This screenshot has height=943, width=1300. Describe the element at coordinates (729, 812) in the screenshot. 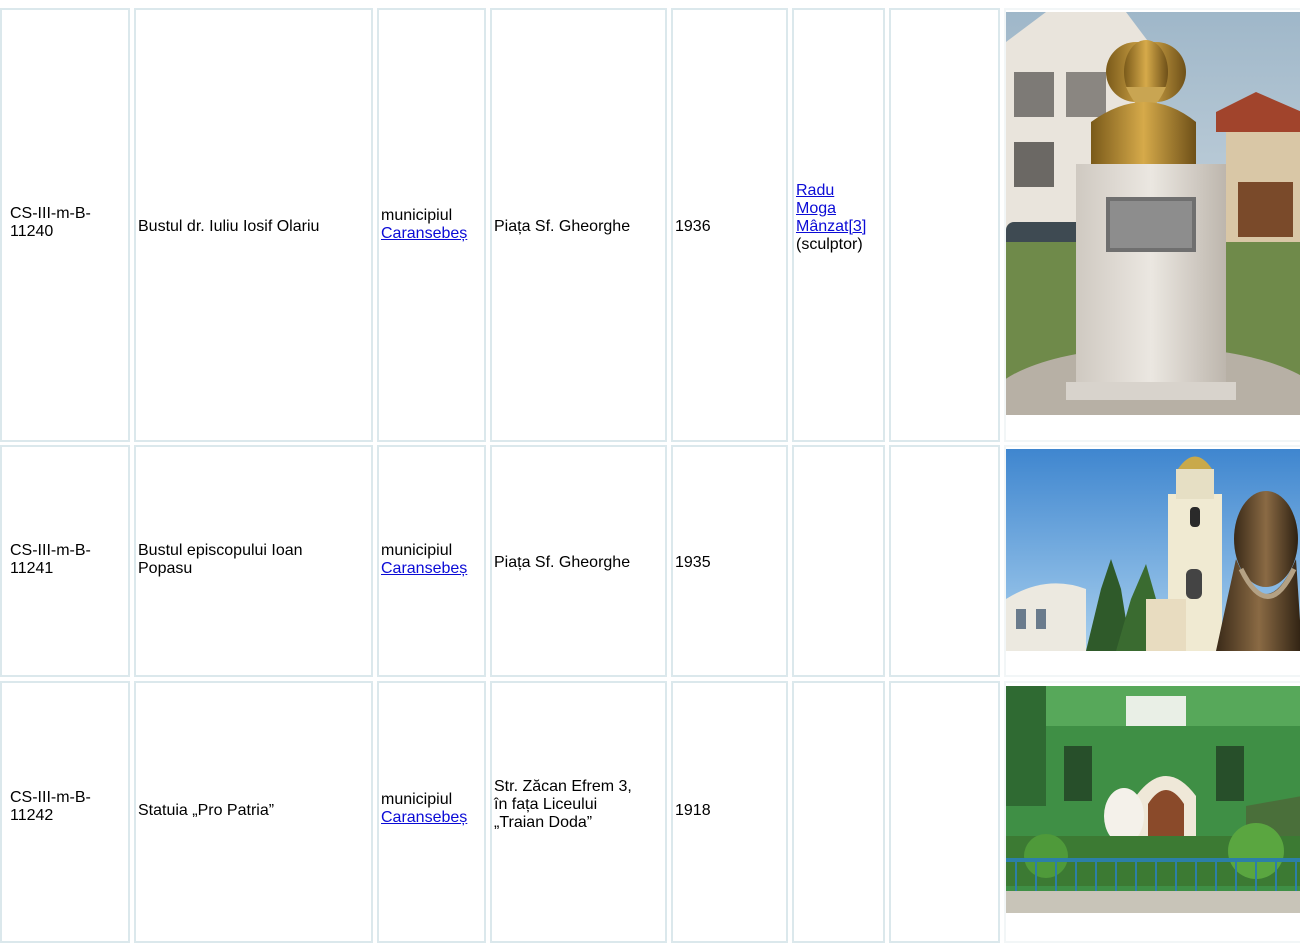

I see `year-cell: 1918` at that location.